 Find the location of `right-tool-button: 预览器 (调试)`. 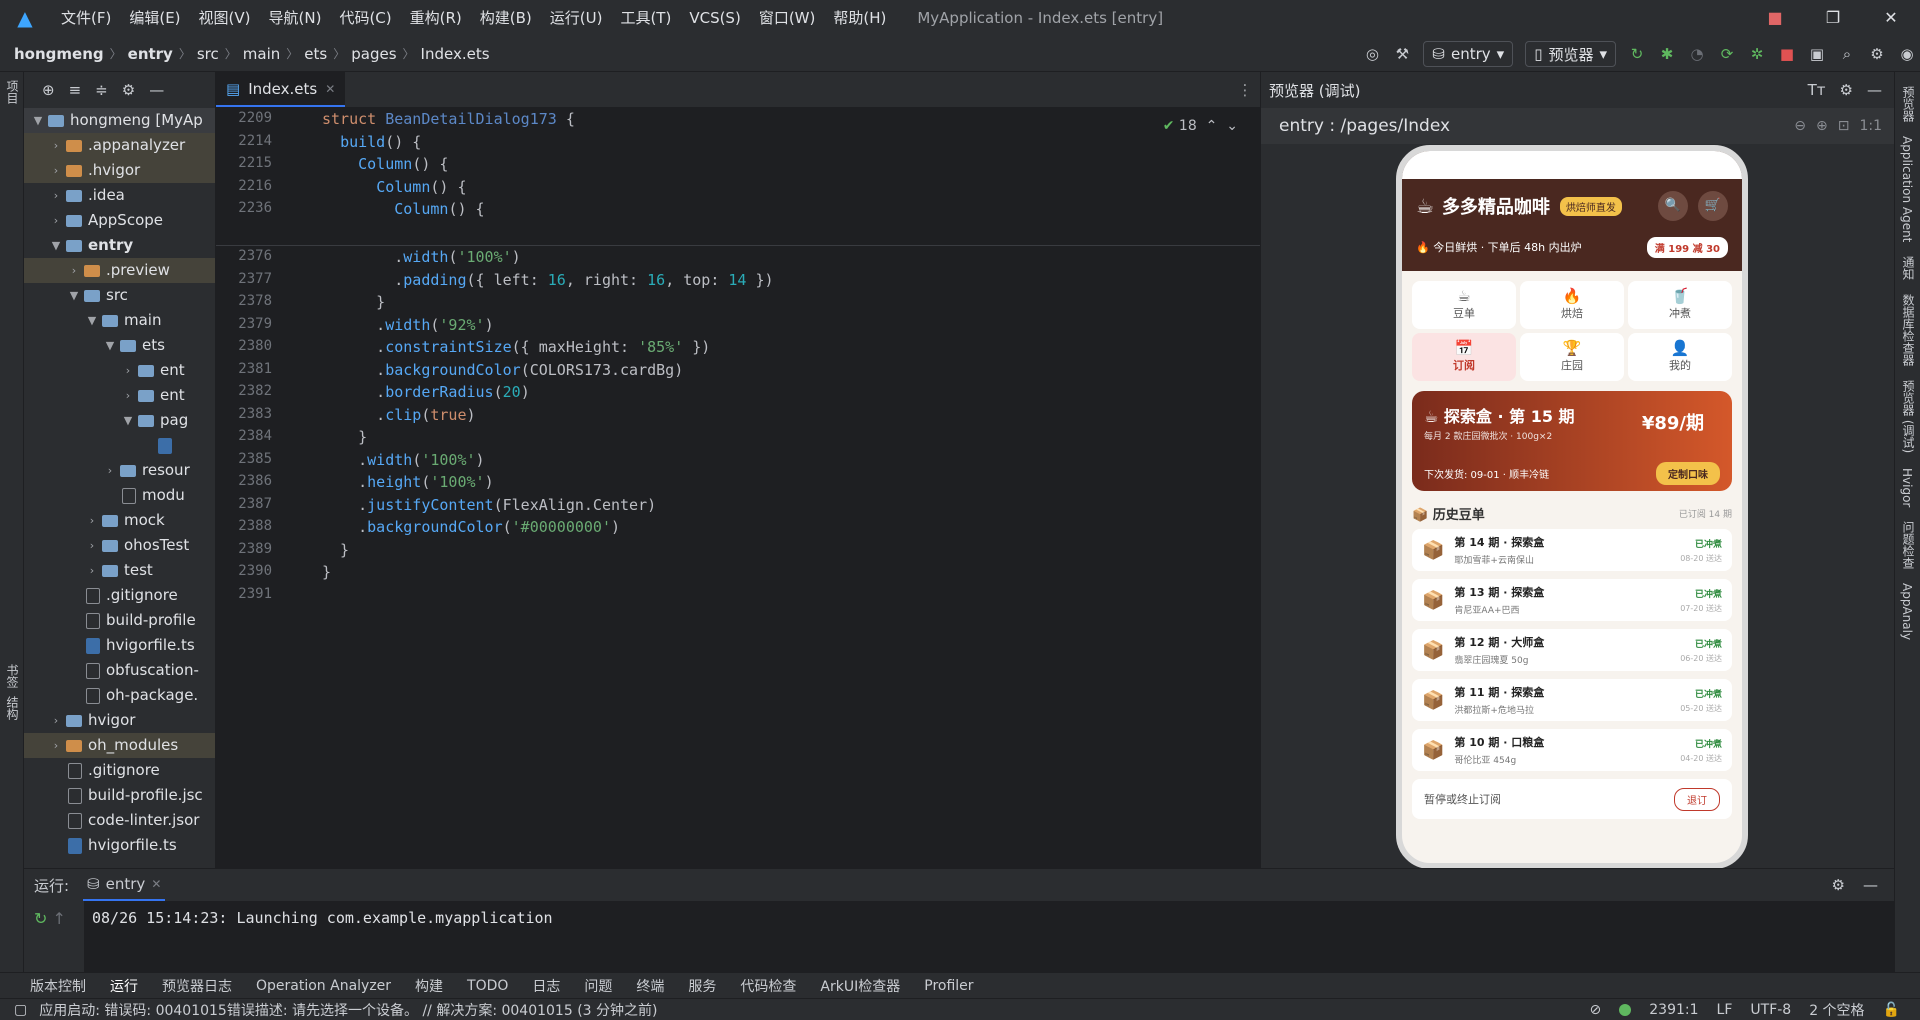

right-tool-button: 预览器 (调试) is located at coordinates (1908, 416).